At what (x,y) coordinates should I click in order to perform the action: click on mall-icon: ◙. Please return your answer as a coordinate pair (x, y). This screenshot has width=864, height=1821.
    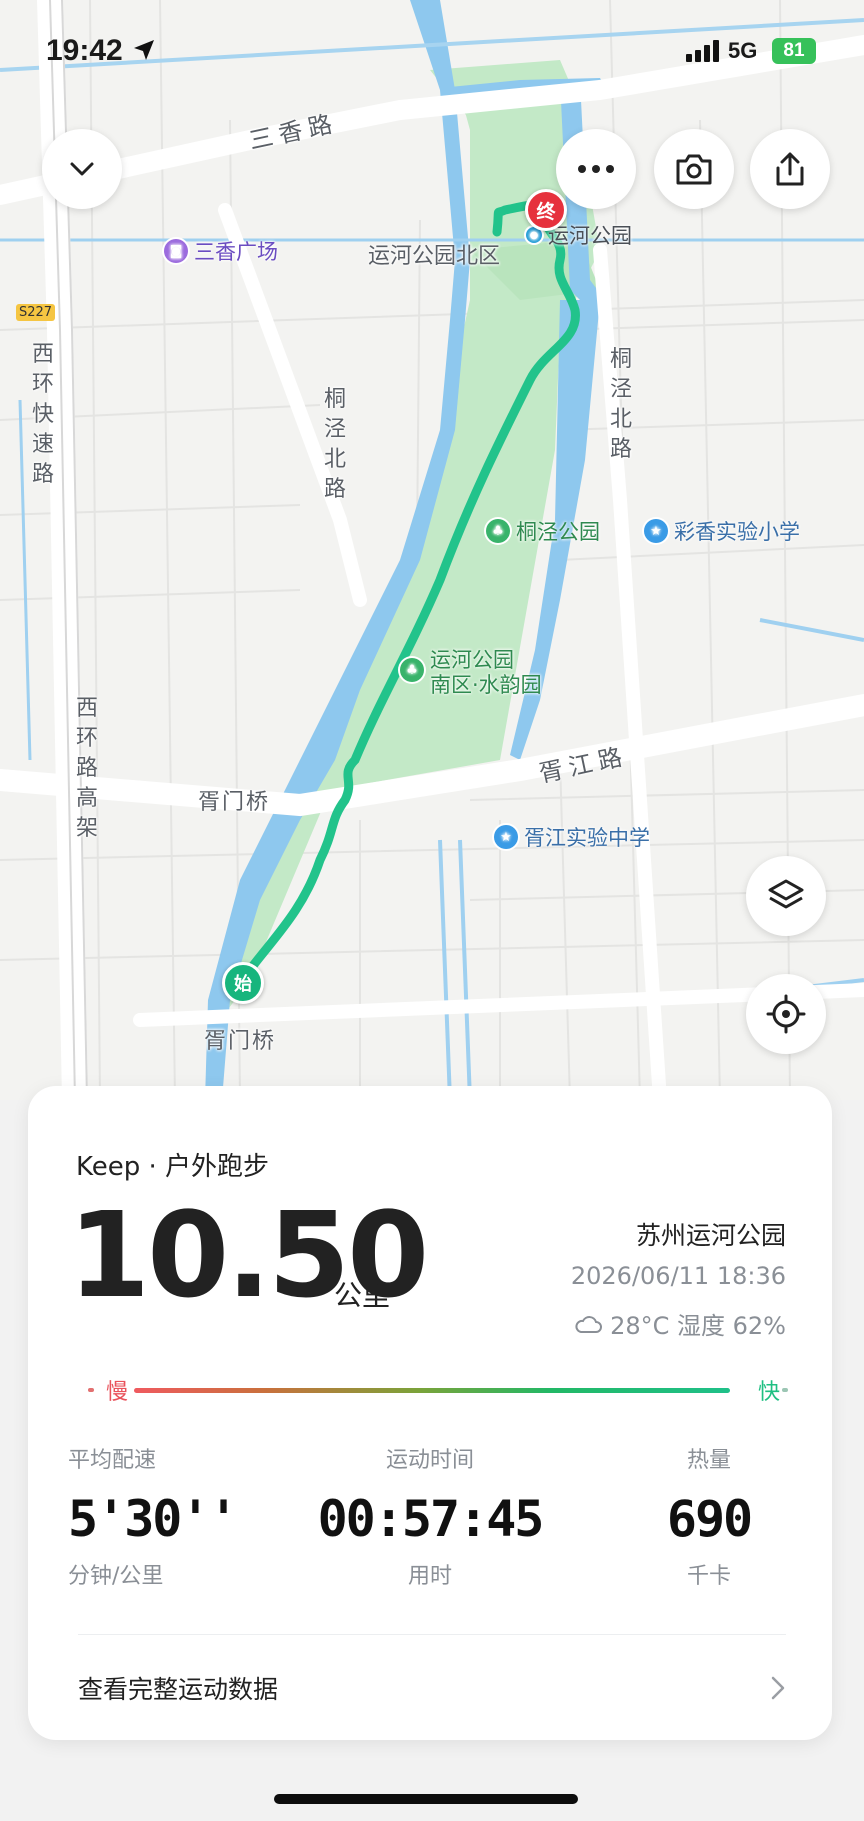
    Looking at the image, I should click on (176, 251).